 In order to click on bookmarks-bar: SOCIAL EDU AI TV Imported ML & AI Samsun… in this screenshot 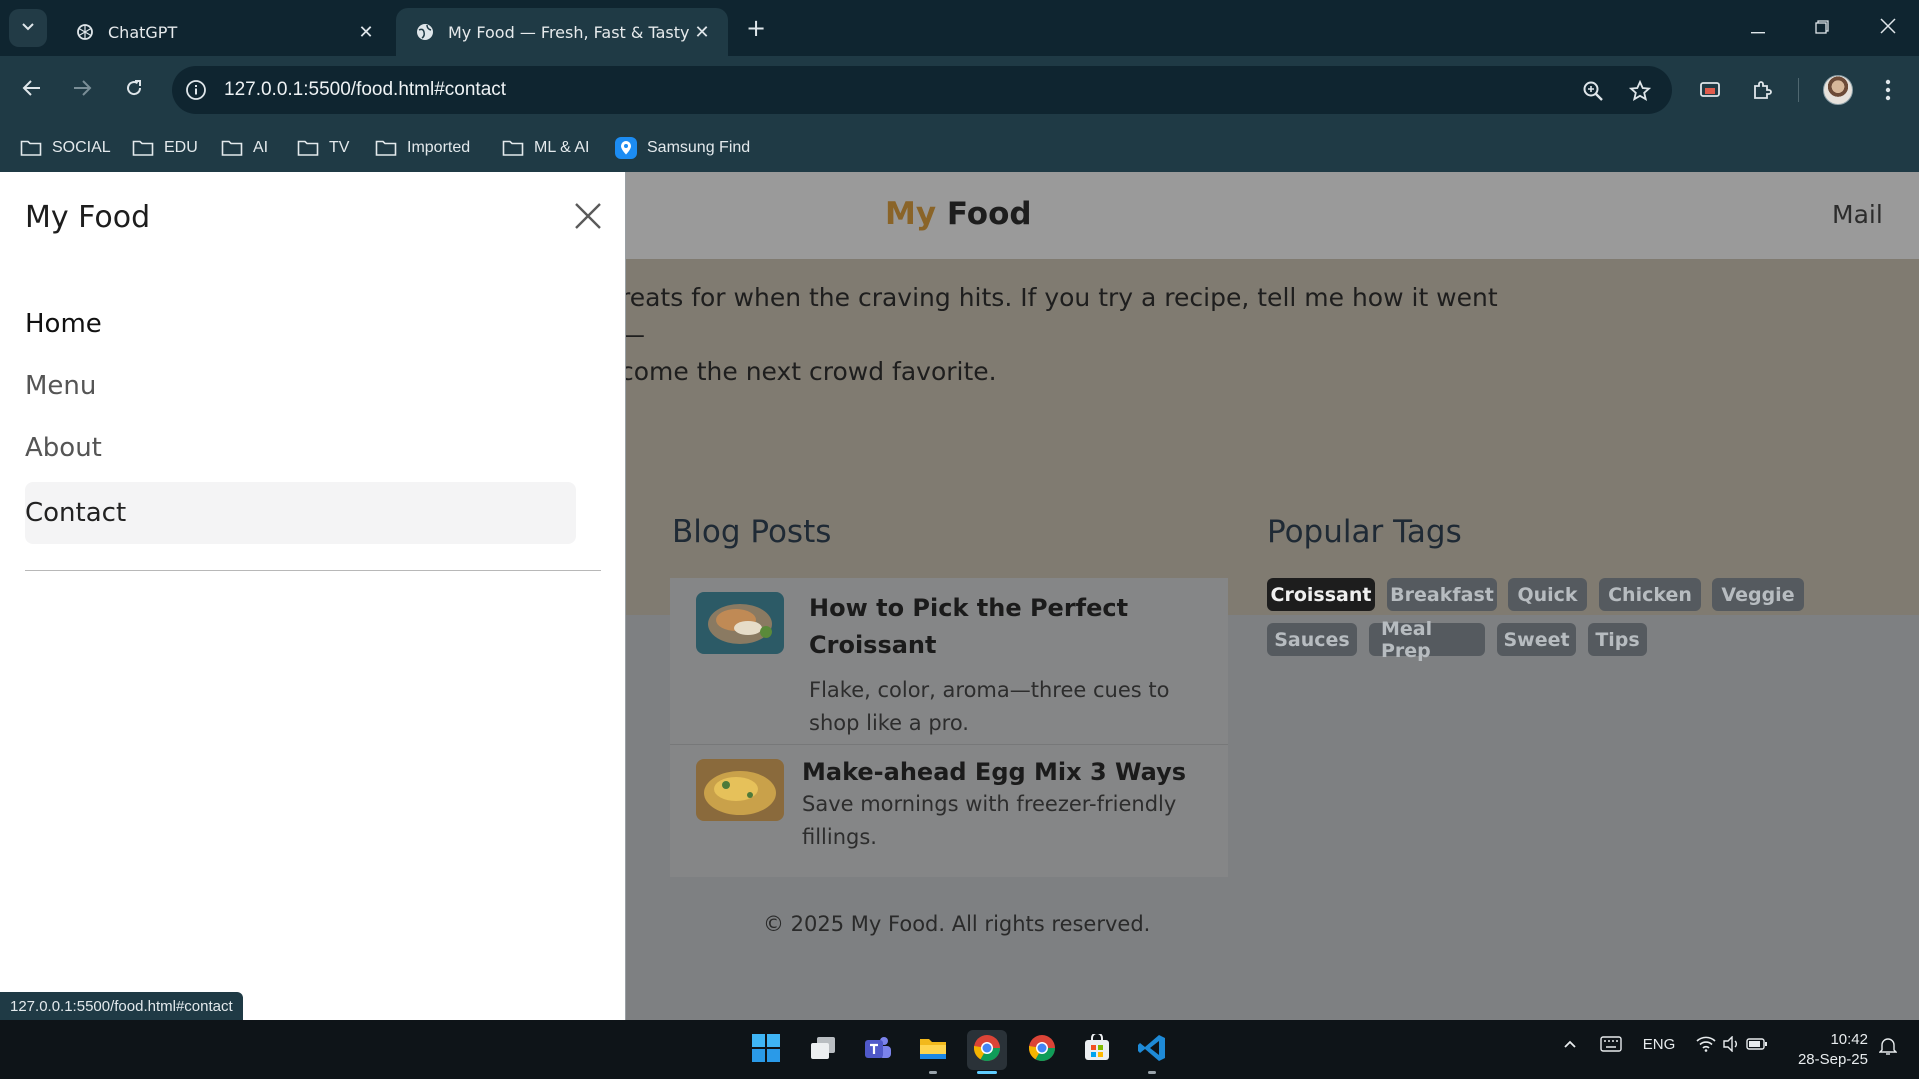, I will do `click(959, 148)`.